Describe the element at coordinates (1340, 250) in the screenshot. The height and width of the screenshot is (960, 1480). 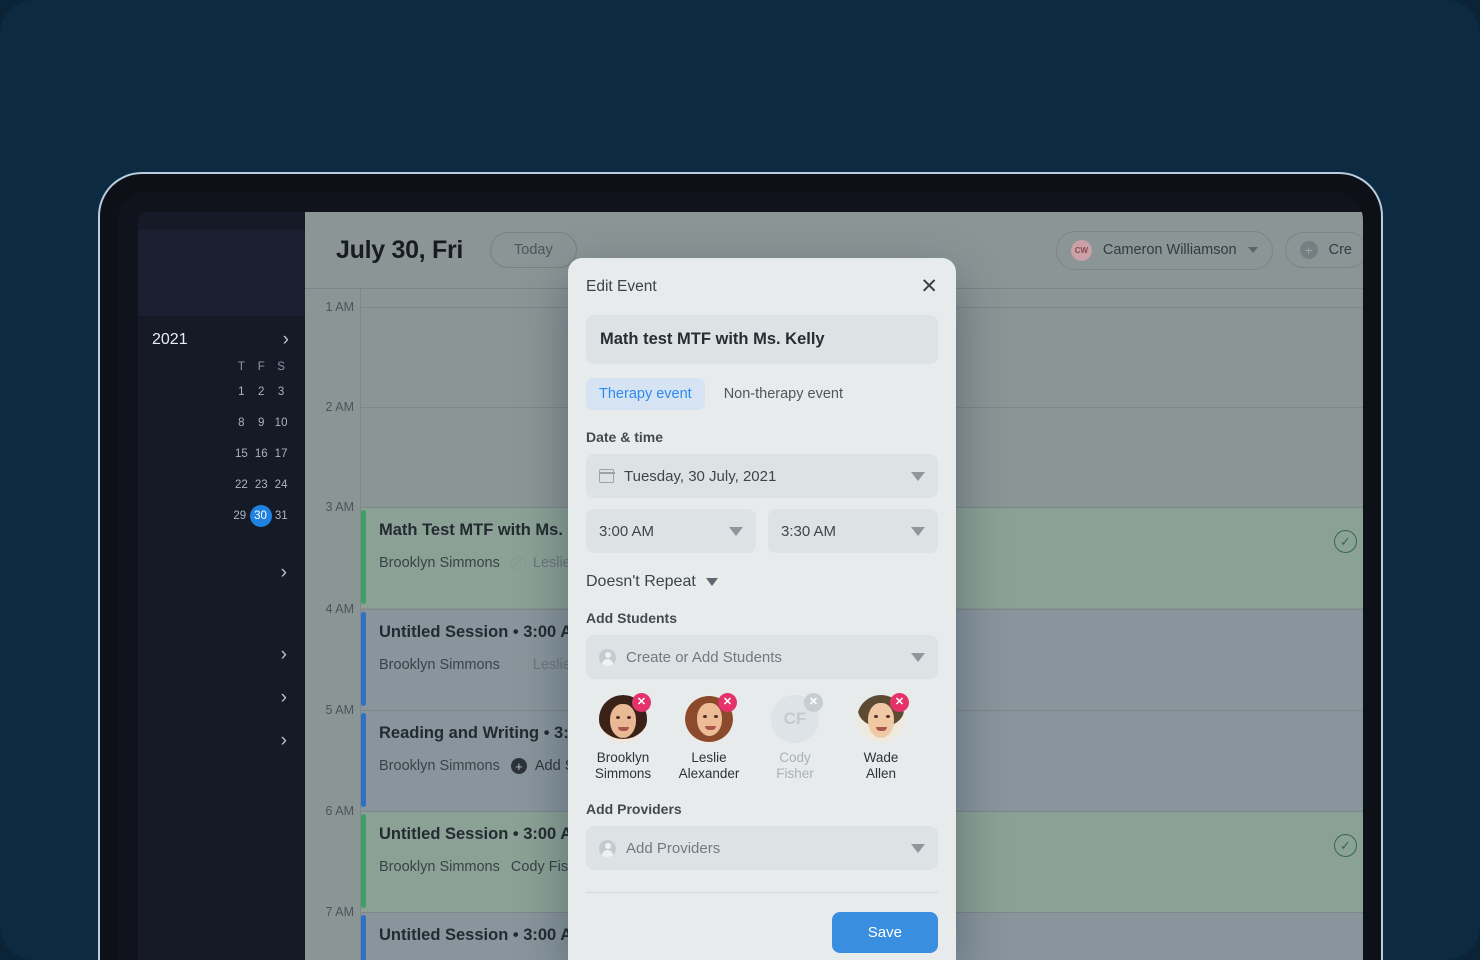
I see `create-button-label: Cre` at that location.